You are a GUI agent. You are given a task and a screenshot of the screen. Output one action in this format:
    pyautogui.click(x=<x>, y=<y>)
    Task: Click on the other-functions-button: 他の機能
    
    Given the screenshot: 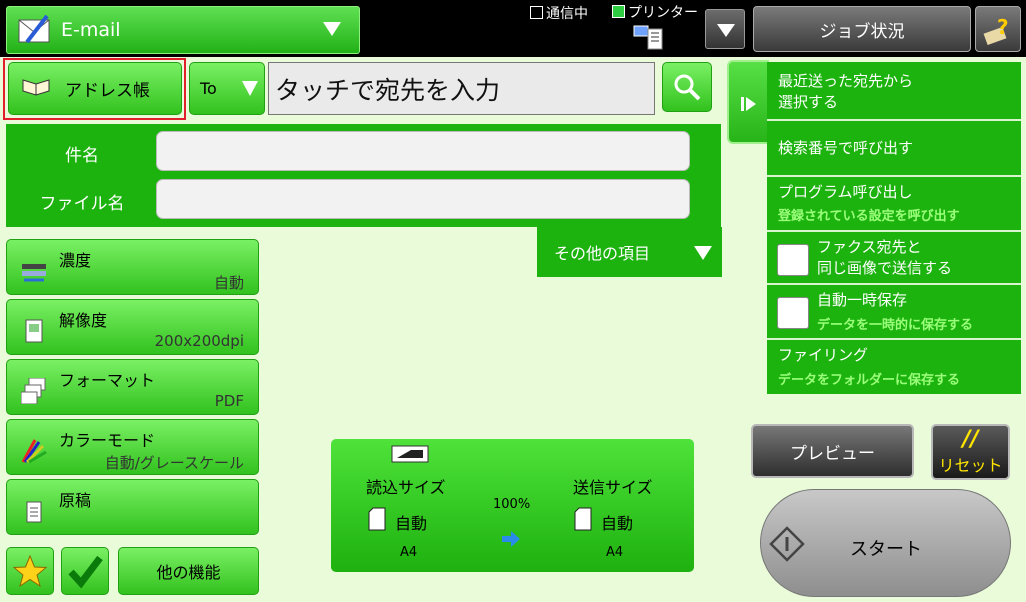 What is the action you would take?
    pyautogui.click(x=188, y=571)
    